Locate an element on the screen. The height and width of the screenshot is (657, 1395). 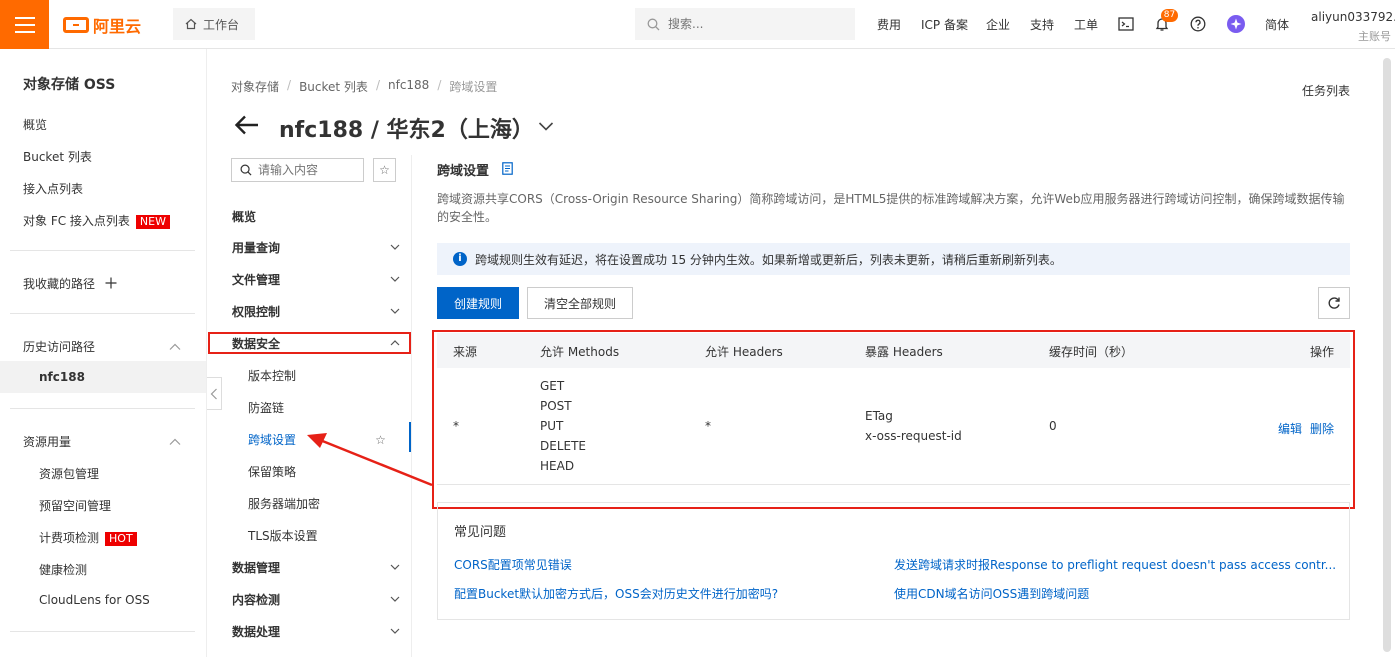
nav-ticket-label: 工单 is located at coordinates (1086, 25).